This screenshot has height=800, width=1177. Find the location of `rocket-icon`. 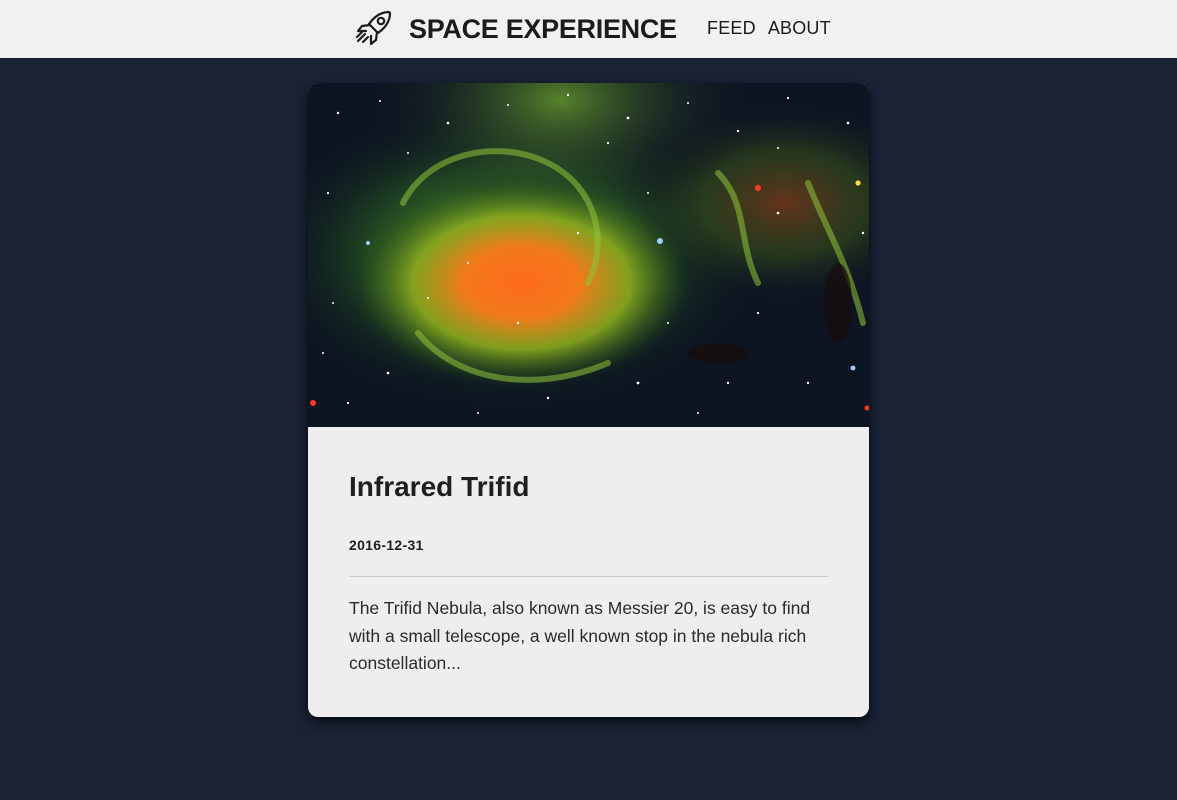

rocket-icon is located at coordinates (373, 28).